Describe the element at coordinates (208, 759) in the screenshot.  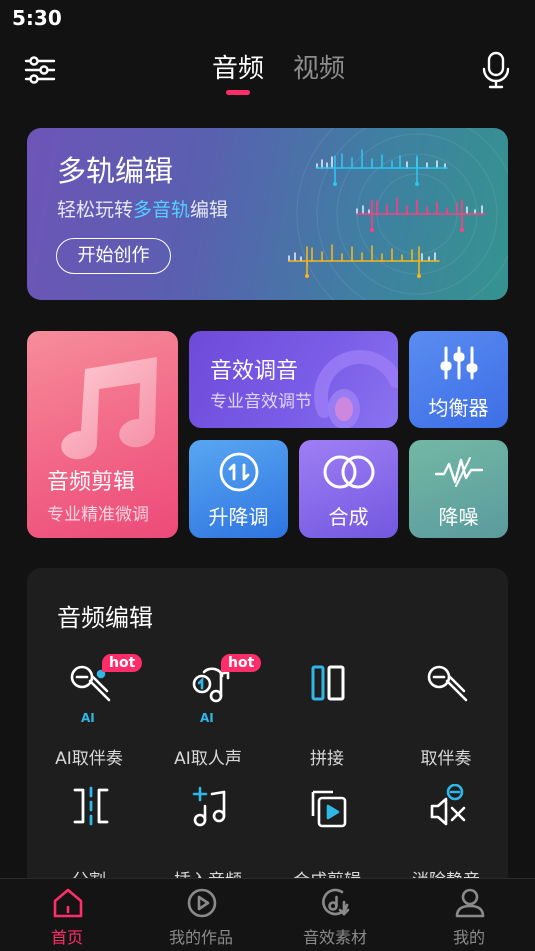
I see `tool-label: AI取人声` at that location.